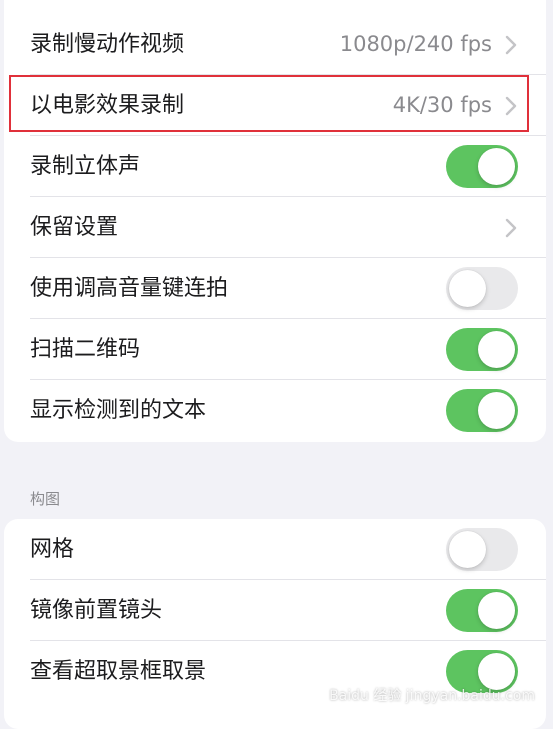 The width and height of the screenshot is (553, 729). I want to click on row-volume-burst: 使用调高音量键连拍, so click(275, 288).